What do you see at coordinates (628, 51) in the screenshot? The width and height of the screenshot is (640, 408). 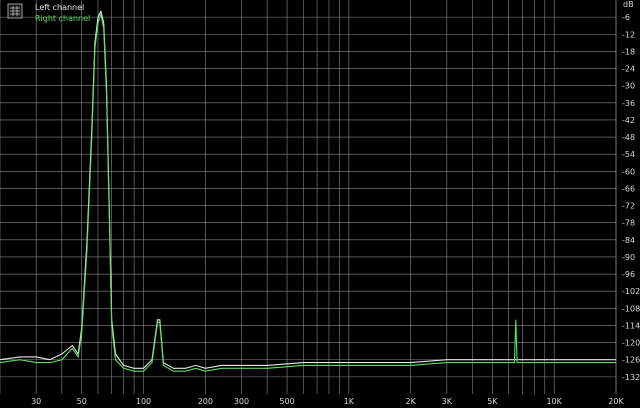 I see `y-tick-label: -18` at bounding box center [628, 51].